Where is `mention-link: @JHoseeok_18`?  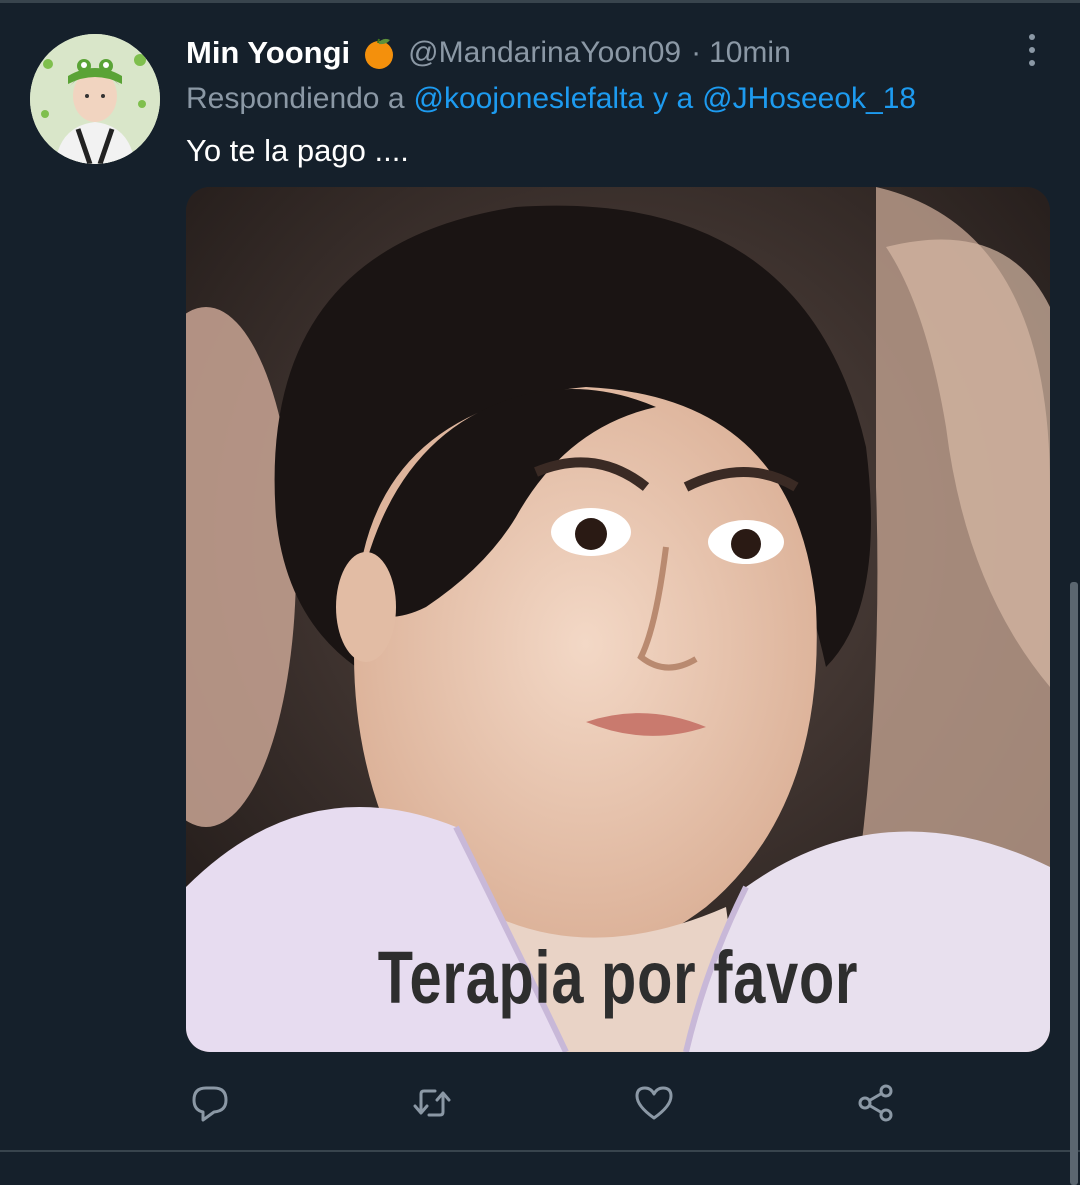
mention-link: @JHoseeok_18 is located at coordinates (809, 99).